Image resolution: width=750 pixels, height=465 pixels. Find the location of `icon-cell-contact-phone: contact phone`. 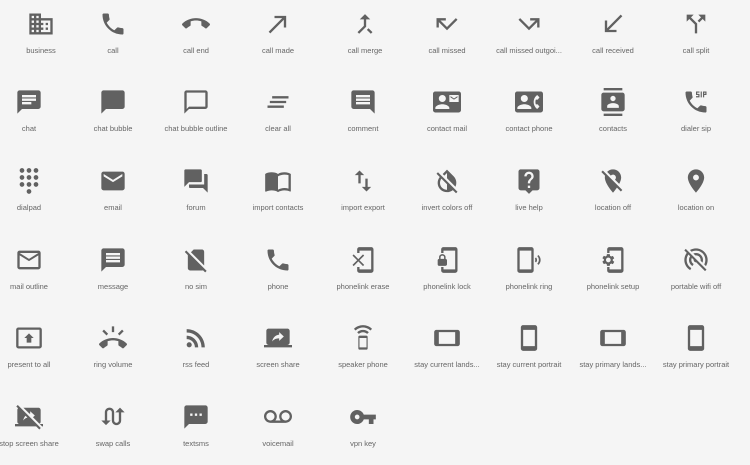

icon-cell-contact-phone: contact phone is located at coordinates (529, 113).